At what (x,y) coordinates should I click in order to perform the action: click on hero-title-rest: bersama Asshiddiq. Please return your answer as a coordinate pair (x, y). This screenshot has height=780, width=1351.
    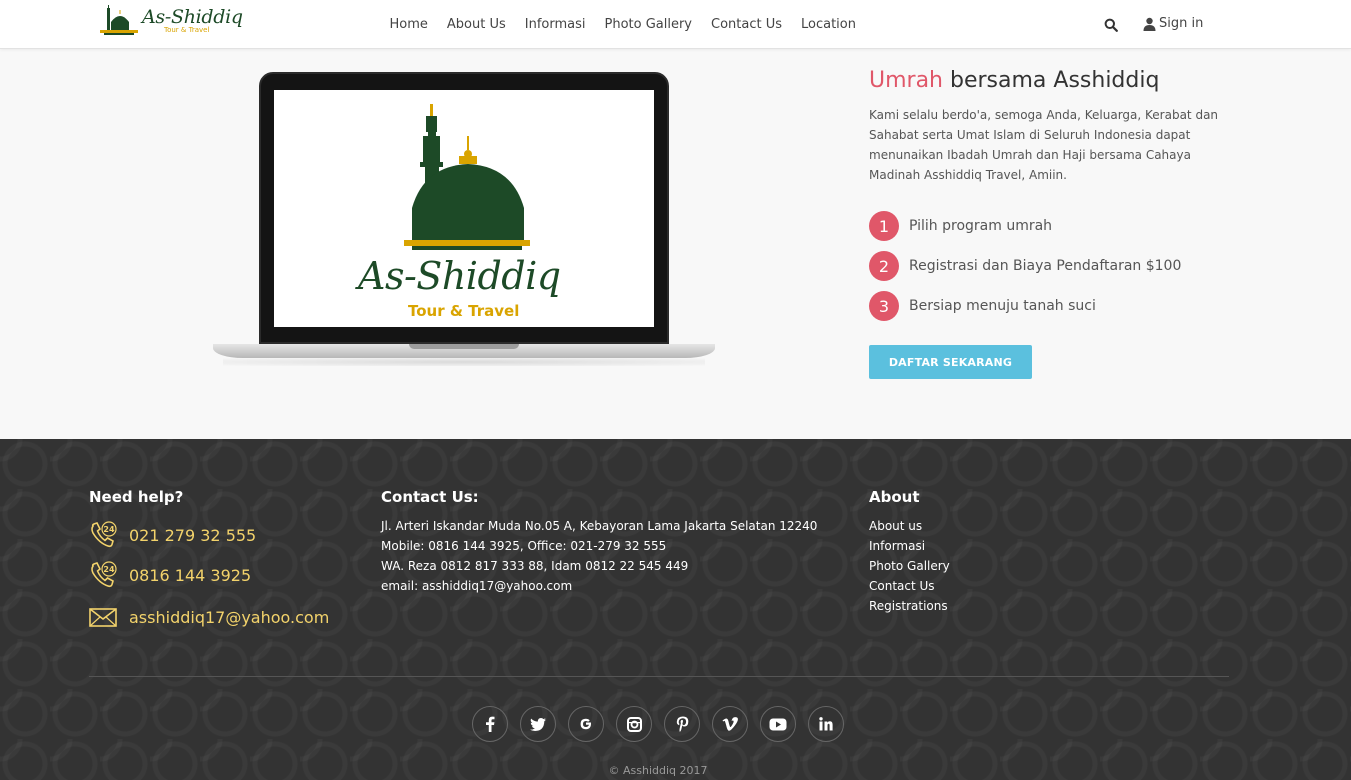
    Looking at the image, I should click on (1051, 80).